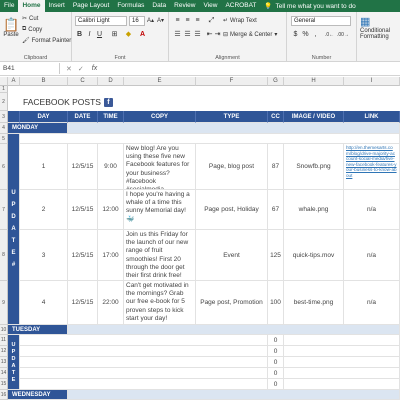  What do you see at coordinates (91, 6) in the screenshot?
I see `tab-page-layout: Page Layout` at bounding box center [91, 6].